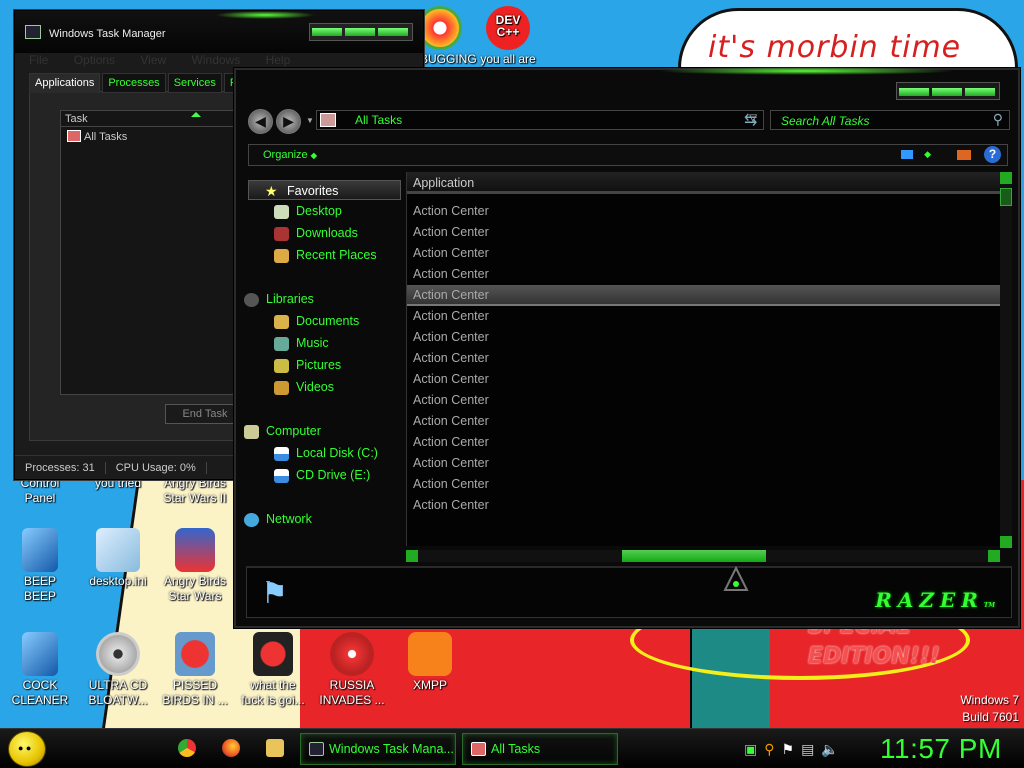 The height and width of the screenshot is (768, 1024). I want to click on search-input: Search All Tasks ⚲, so click(890, 120).